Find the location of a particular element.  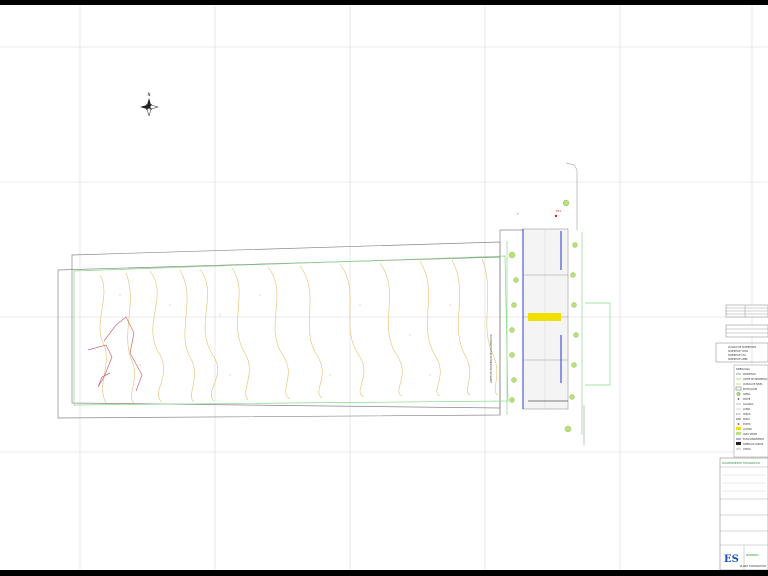

legend-item: CURVAS DE NIVEL is located at coordinates (753, 384).